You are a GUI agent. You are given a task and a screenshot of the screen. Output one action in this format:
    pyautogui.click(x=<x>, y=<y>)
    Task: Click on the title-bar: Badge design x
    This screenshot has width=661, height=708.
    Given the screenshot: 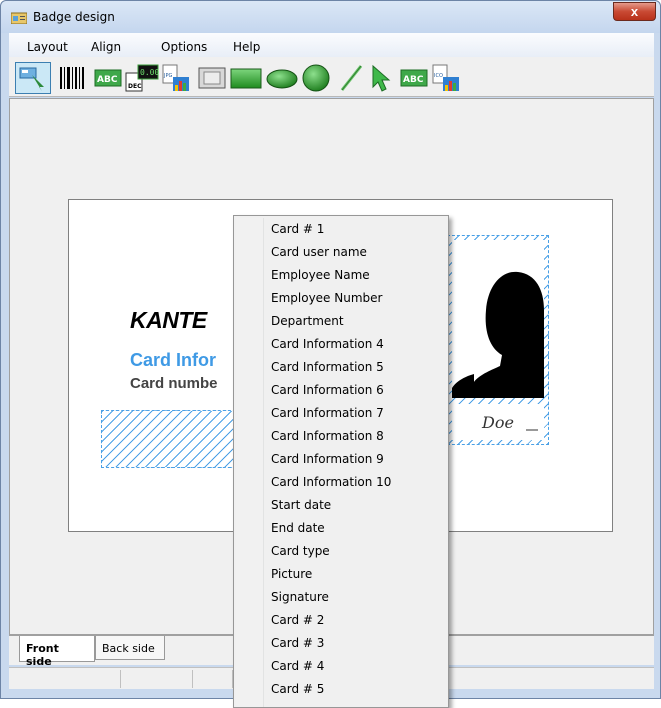 What is the action you would take?
    pyautogui.click(x=330, y=17)
    